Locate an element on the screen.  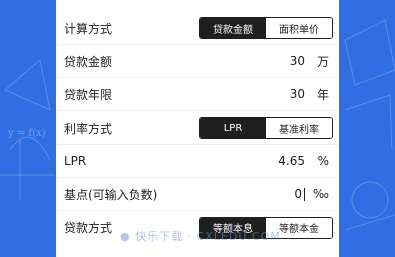
loan-term-row: 贷款年限 30 年 is located at coordinates (197, 94).